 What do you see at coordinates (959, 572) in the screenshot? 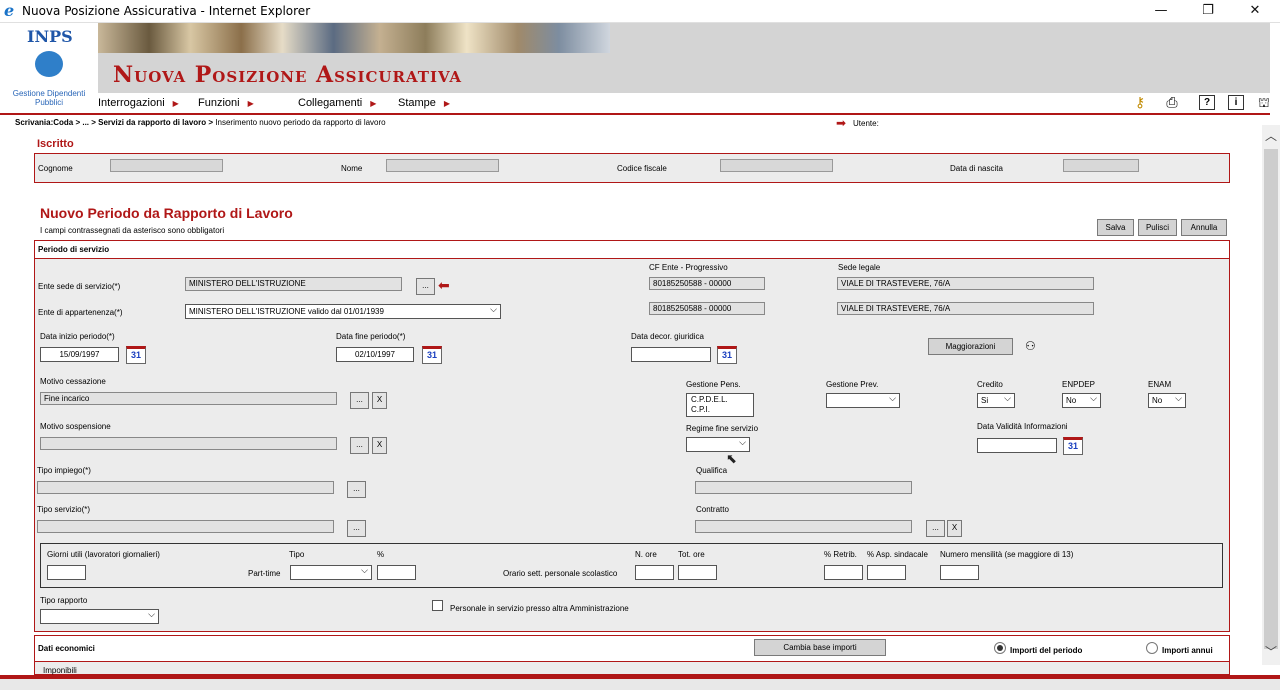
I see `numero-mensilita-input` at bounding box center [959, 572].